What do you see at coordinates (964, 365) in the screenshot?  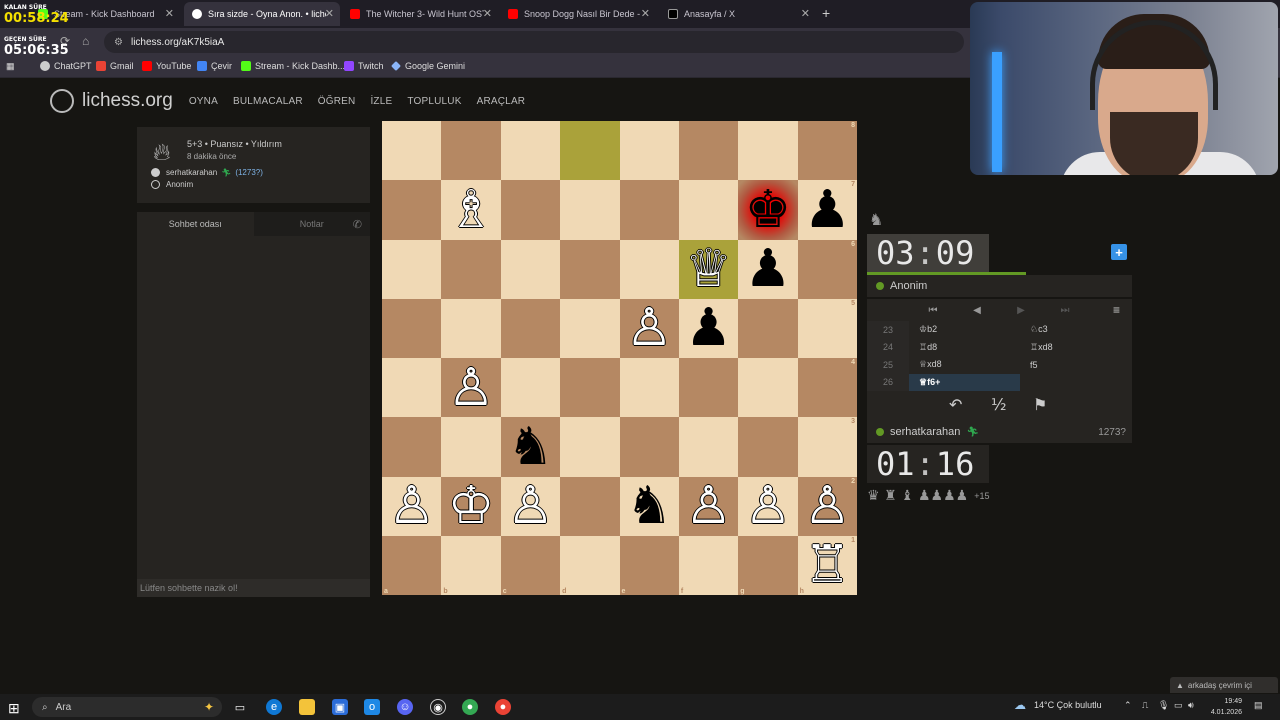 I see `white-move: ♕xd8` at bounding box center [964, 365].